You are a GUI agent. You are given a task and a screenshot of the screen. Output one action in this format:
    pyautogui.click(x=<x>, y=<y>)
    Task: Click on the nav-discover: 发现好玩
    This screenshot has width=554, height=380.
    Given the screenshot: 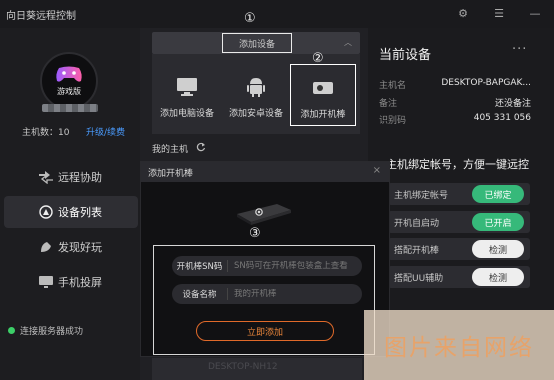 What is the action you would take?
    pyautogui.click(x=71, y=247)
    